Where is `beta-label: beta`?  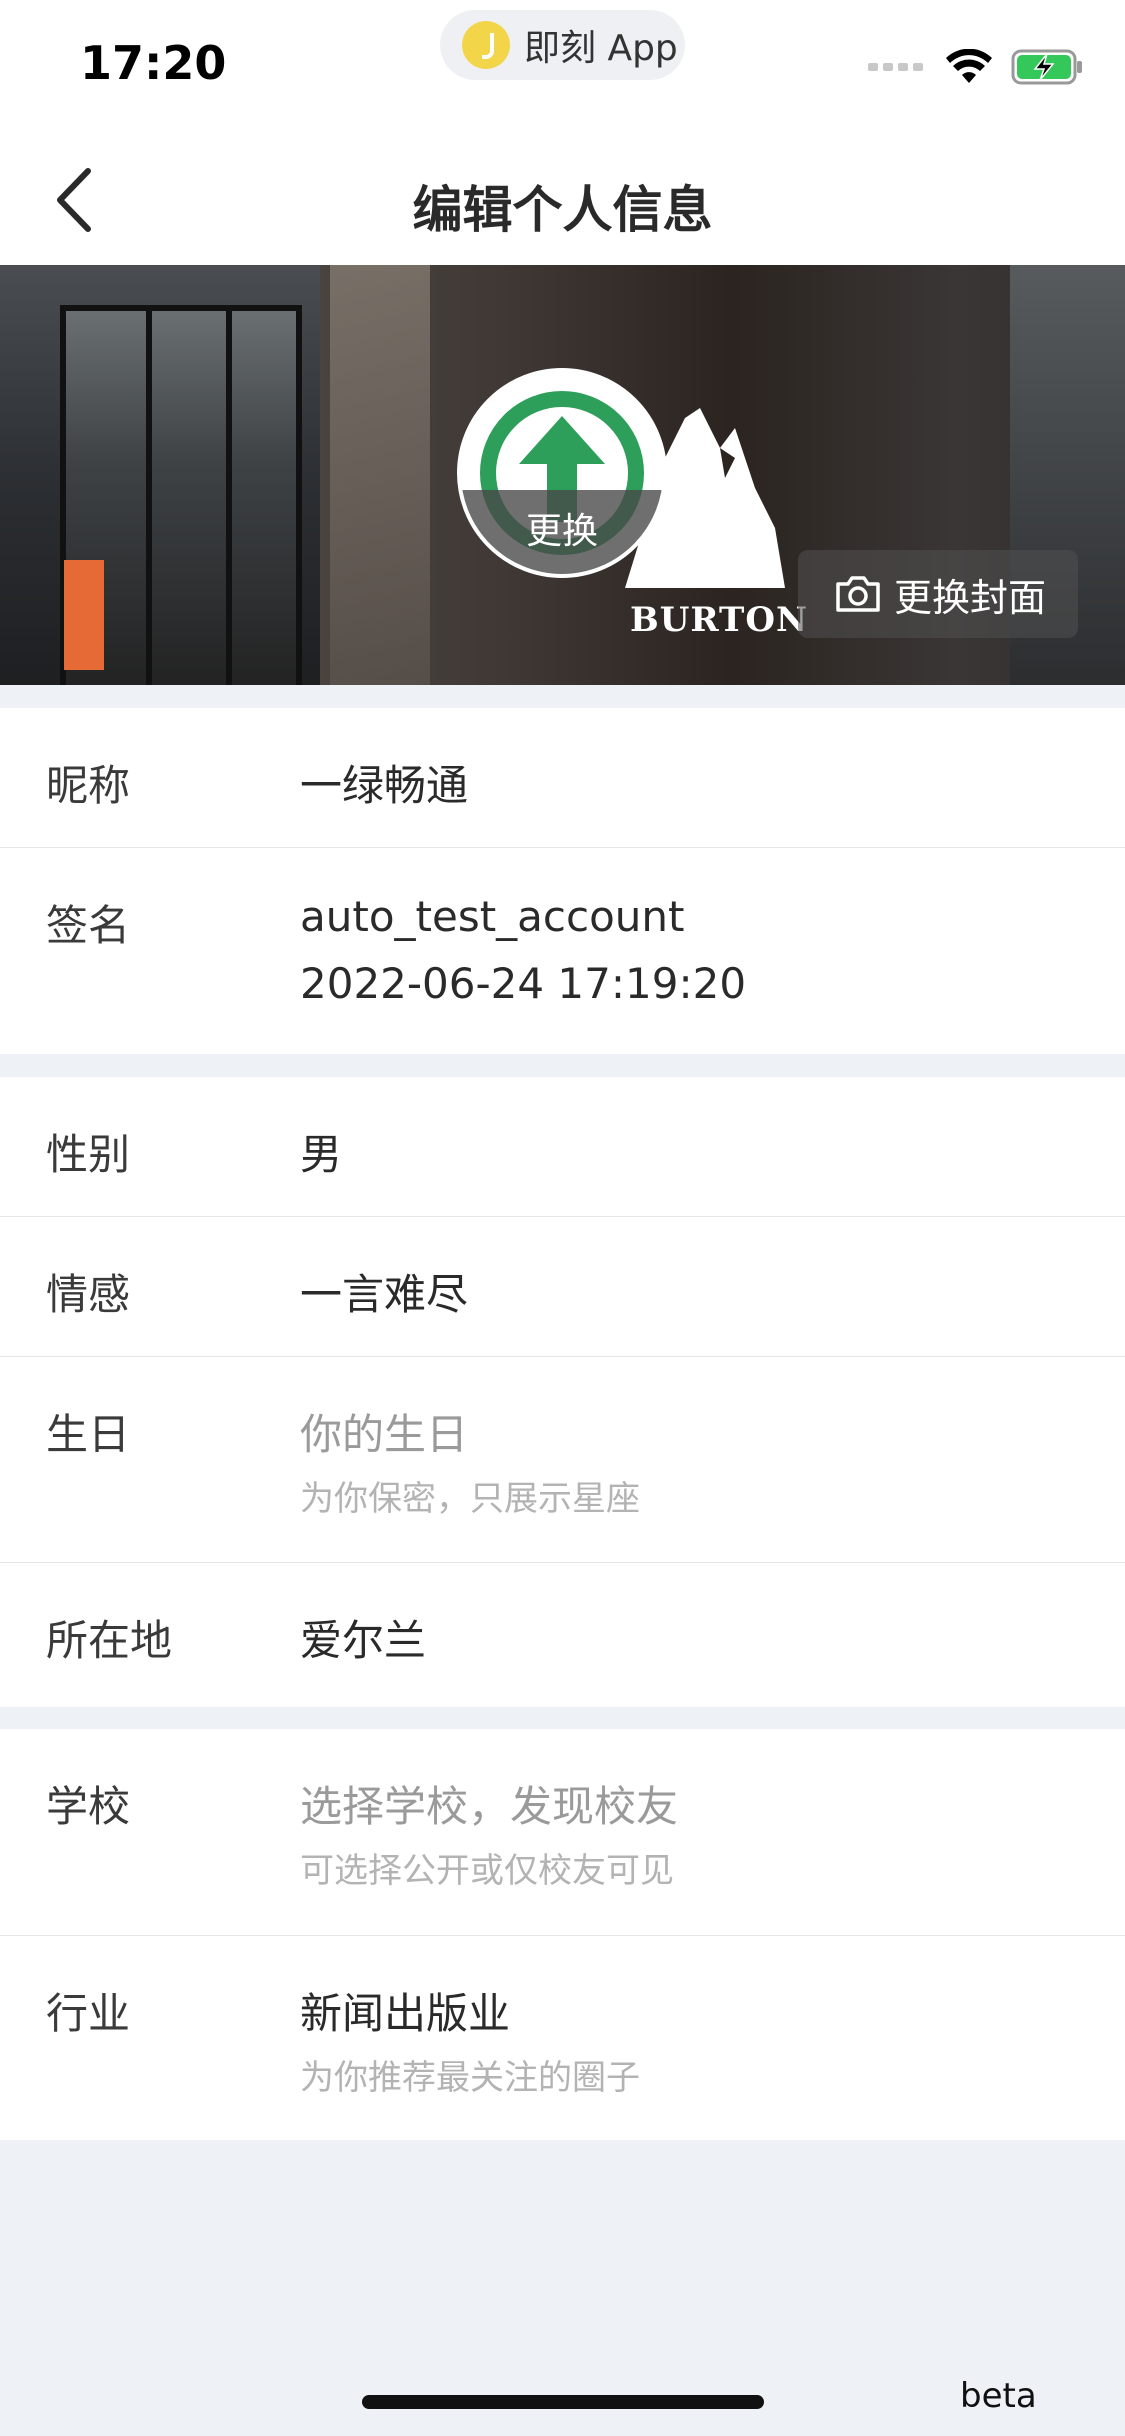 beta-label: beta is located at coordinates (998, 2396).